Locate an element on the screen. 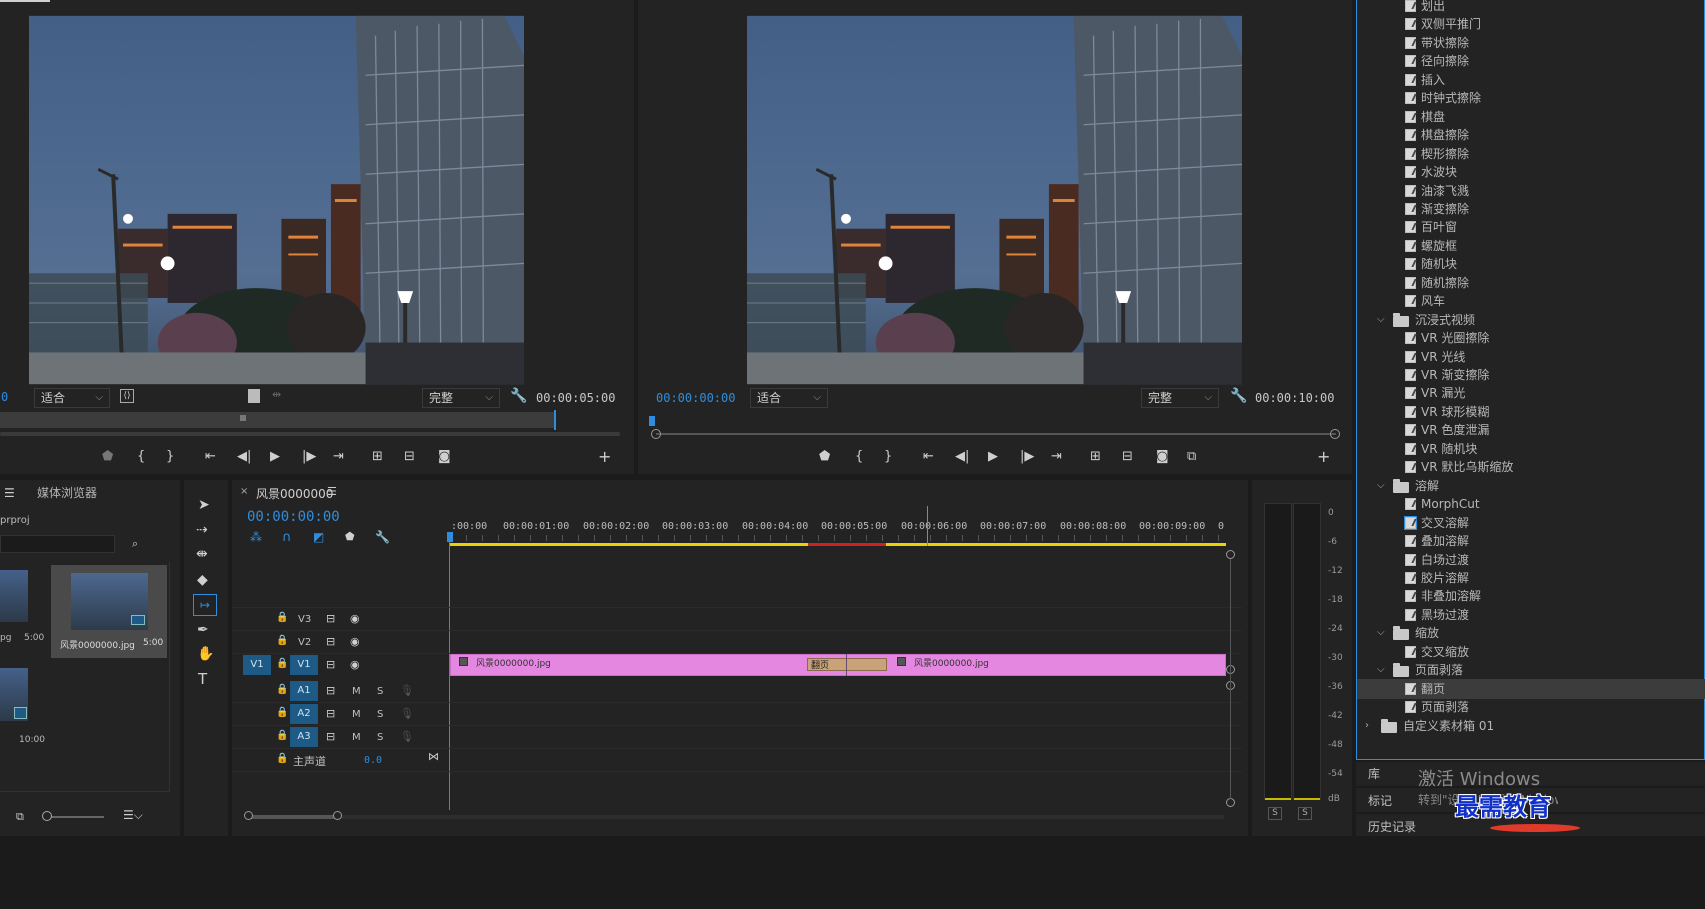  tab-media-browser: 媒体浏览器 is located at coordinates (67, 492).